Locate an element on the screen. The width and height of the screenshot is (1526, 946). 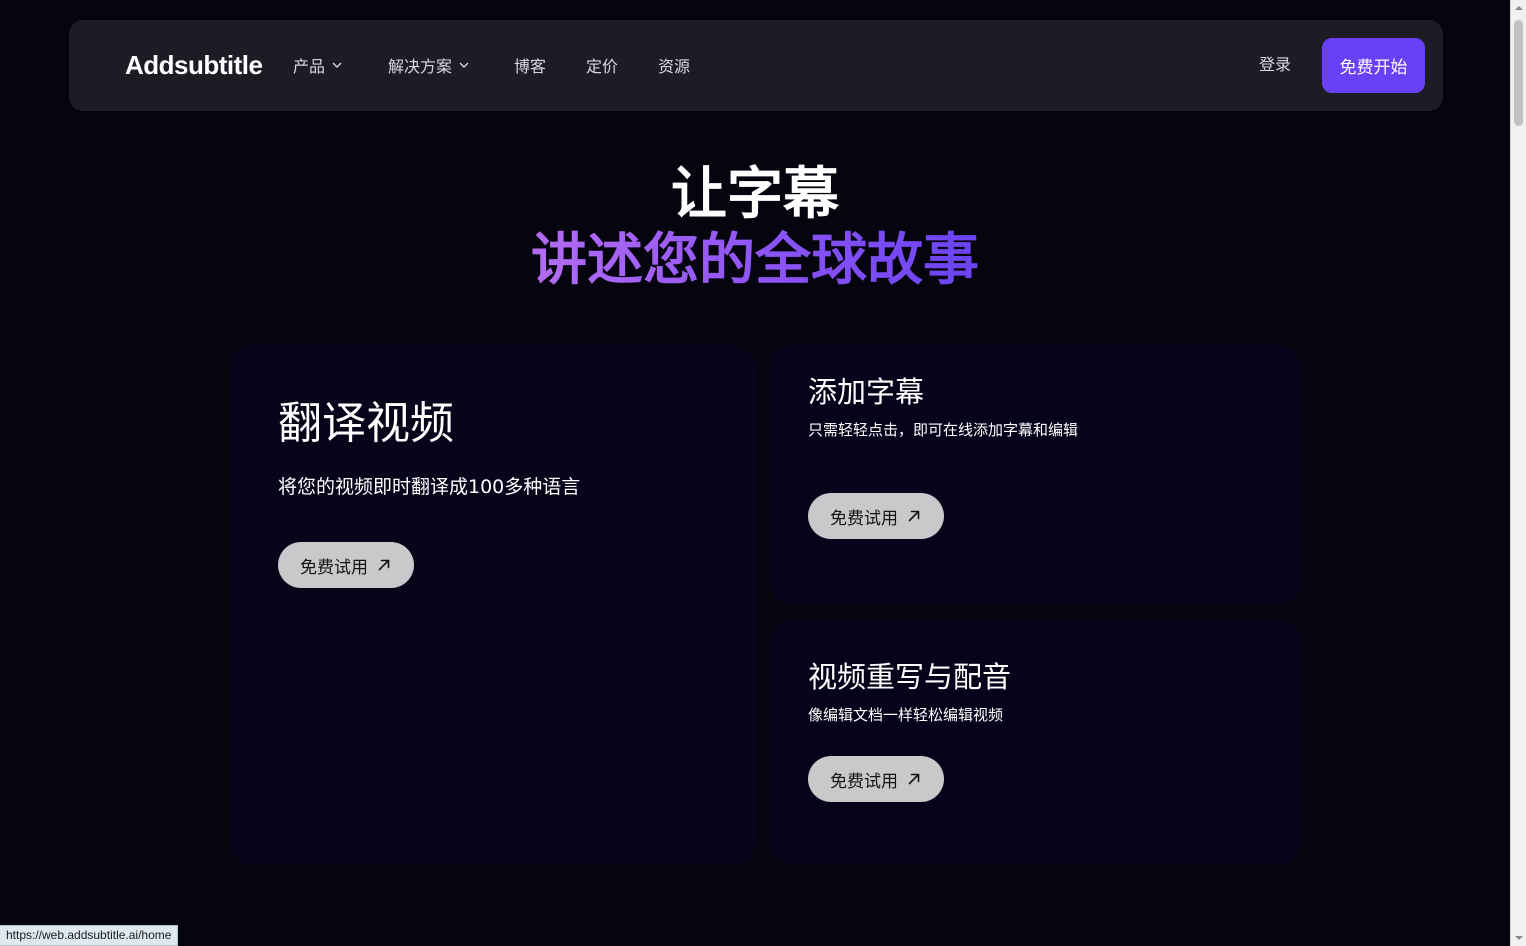
top-navbar: Addsubtitle 产品 解决方案 博客 定价 资源 登录 免费开始 is located at coordinates (756, 65).